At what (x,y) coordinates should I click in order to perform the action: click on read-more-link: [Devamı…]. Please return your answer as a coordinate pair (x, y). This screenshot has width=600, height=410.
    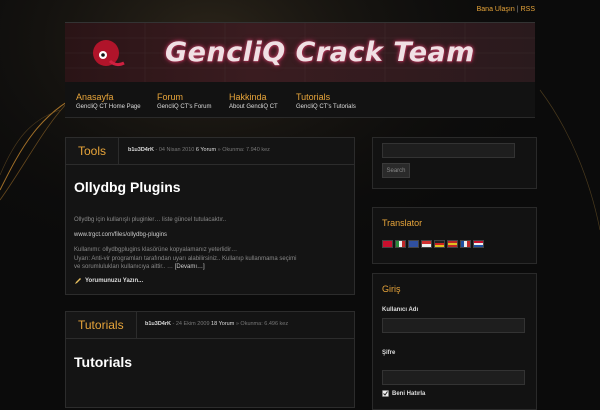
    Looking at the image, I should click on (190, 267).